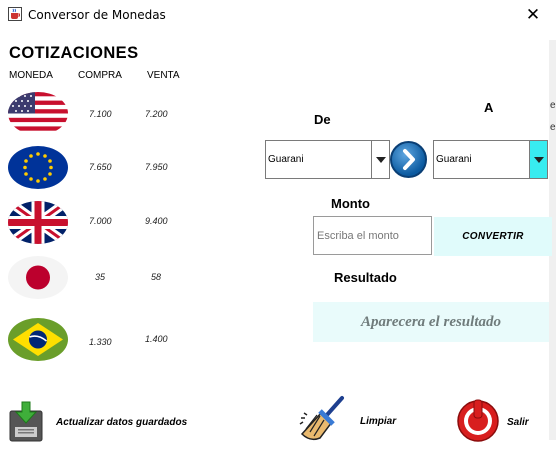 This screenshot has height=452, width=556. I want to click on brazil-flag-icon, so click(38, 339).